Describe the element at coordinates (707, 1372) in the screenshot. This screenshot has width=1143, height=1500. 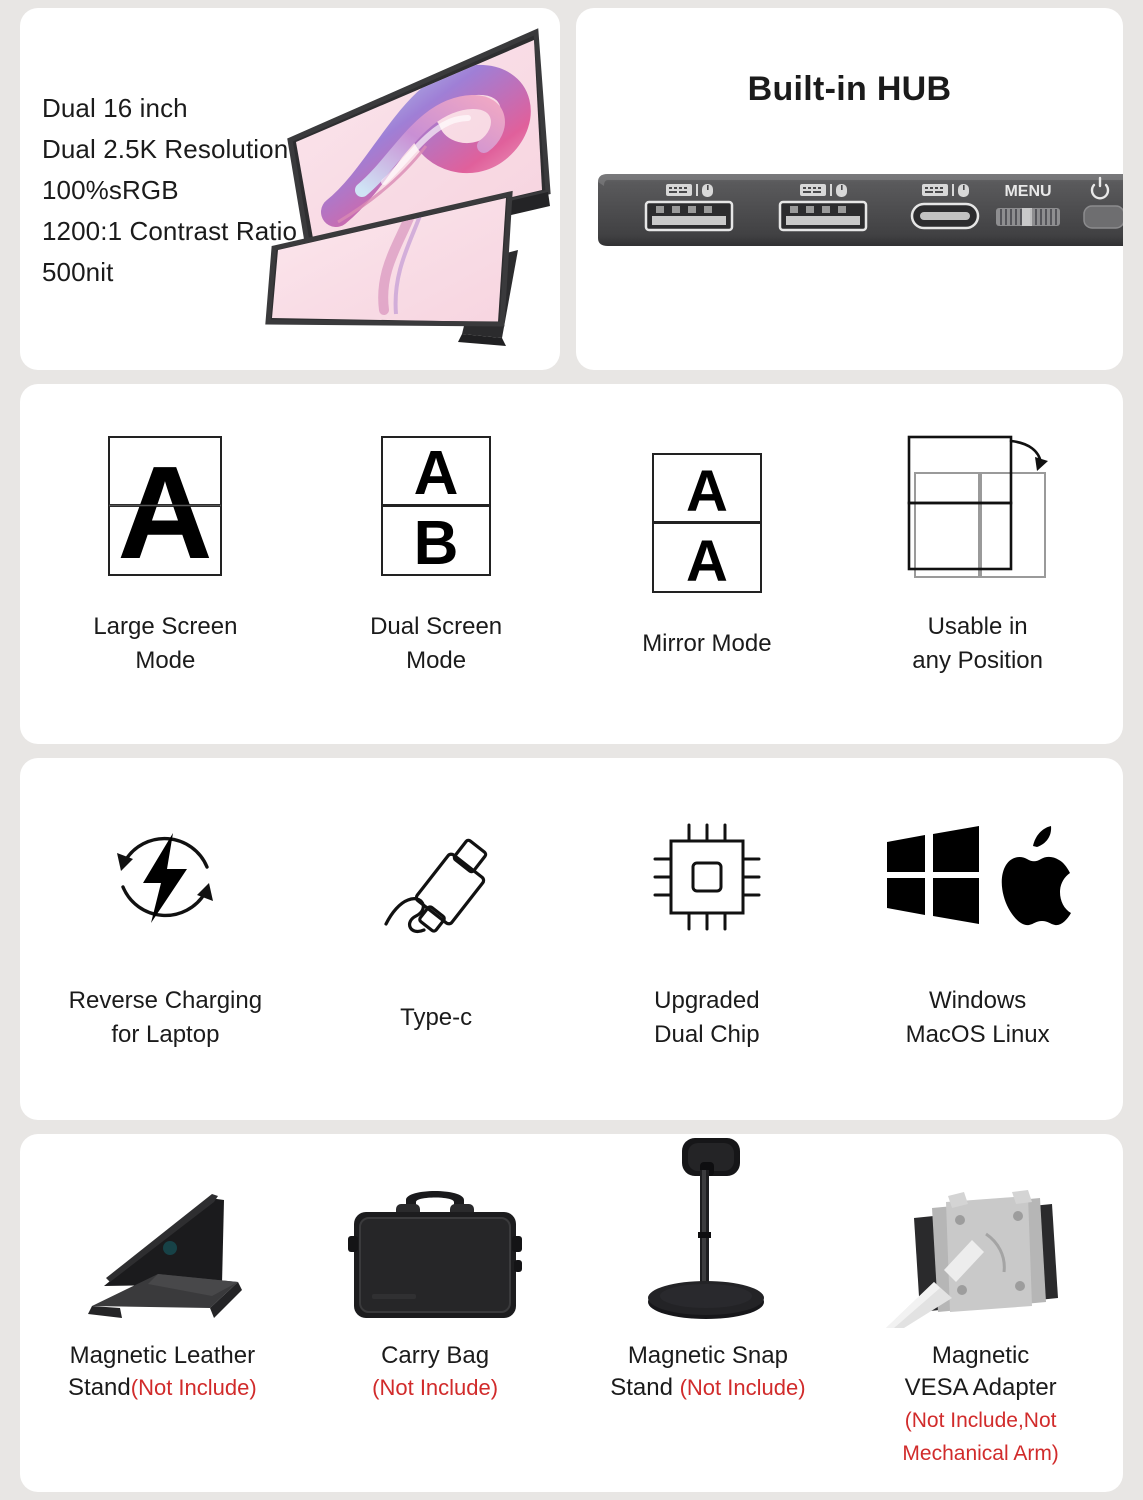
I see `accessory-label: Magnetic Snap Stand (Not Include)` at that location.